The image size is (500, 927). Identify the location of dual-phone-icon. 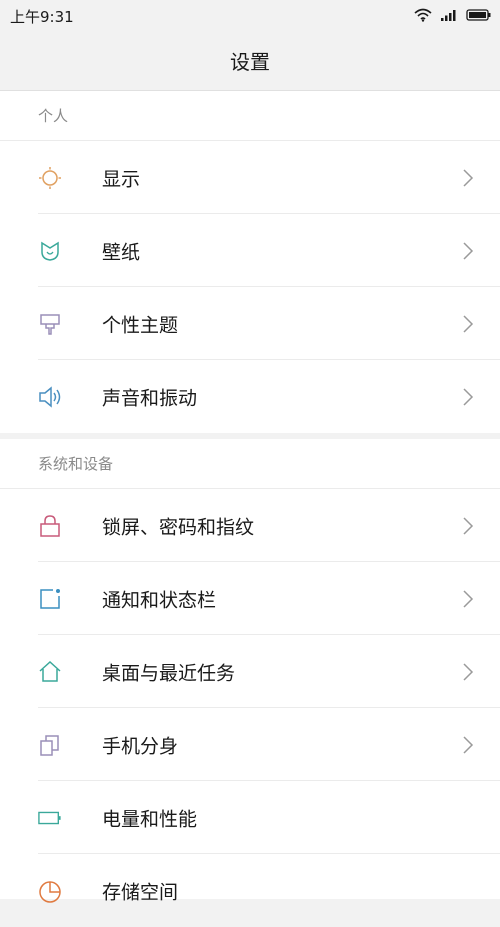
(50, 745).